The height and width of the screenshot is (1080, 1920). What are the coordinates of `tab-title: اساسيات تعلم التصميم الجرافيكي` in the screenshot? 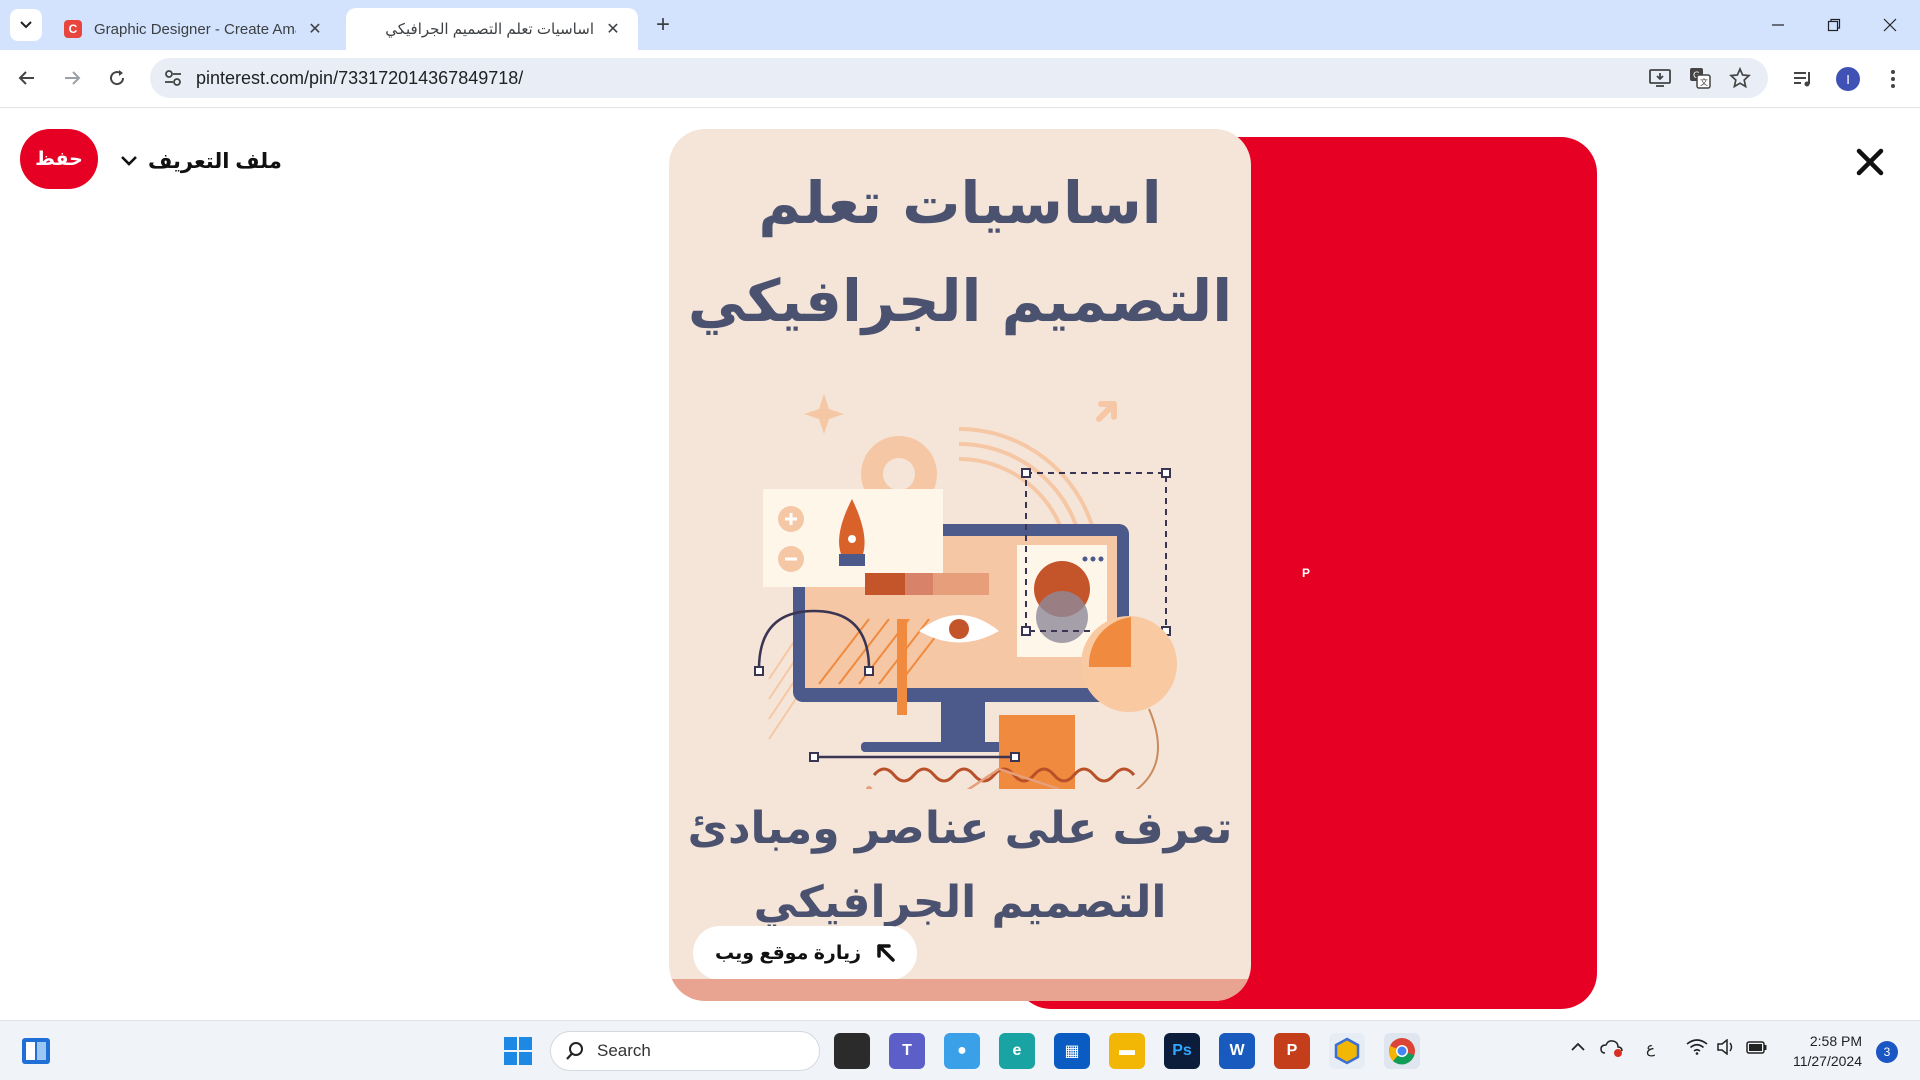 It's located at (489, 29).